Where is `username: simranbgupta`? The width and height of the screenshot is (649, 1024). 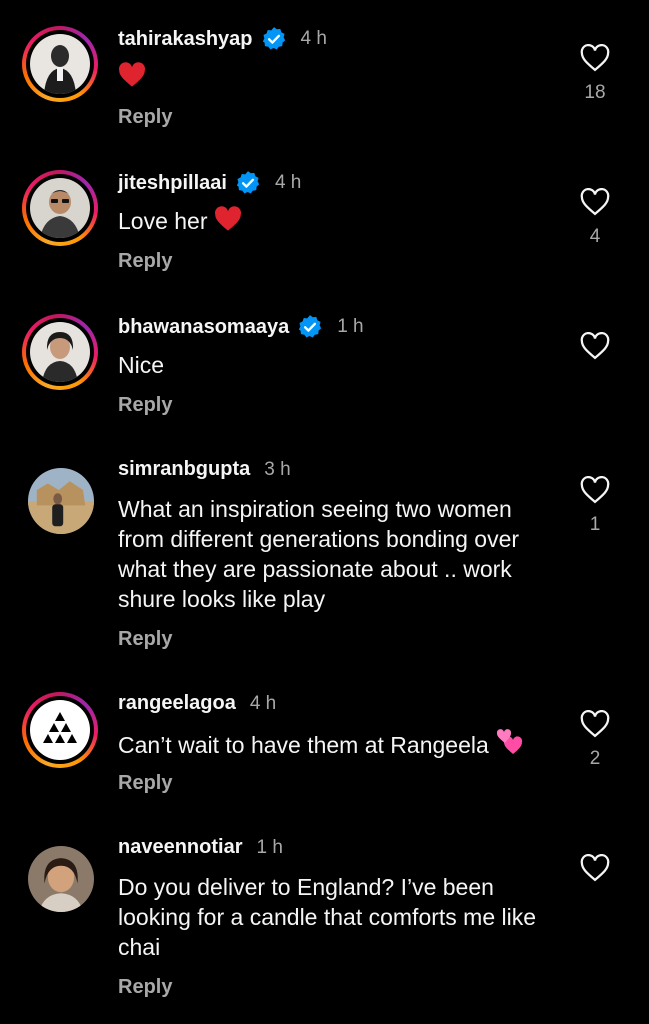
username: simranbgupta is located at coordinates (184, 469).